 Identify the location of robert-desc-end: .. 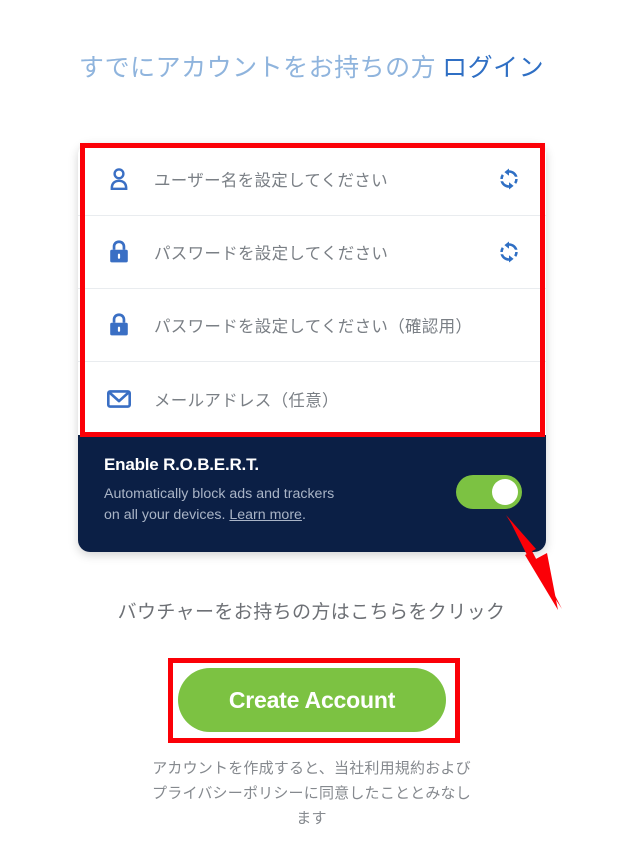
(303, 514).